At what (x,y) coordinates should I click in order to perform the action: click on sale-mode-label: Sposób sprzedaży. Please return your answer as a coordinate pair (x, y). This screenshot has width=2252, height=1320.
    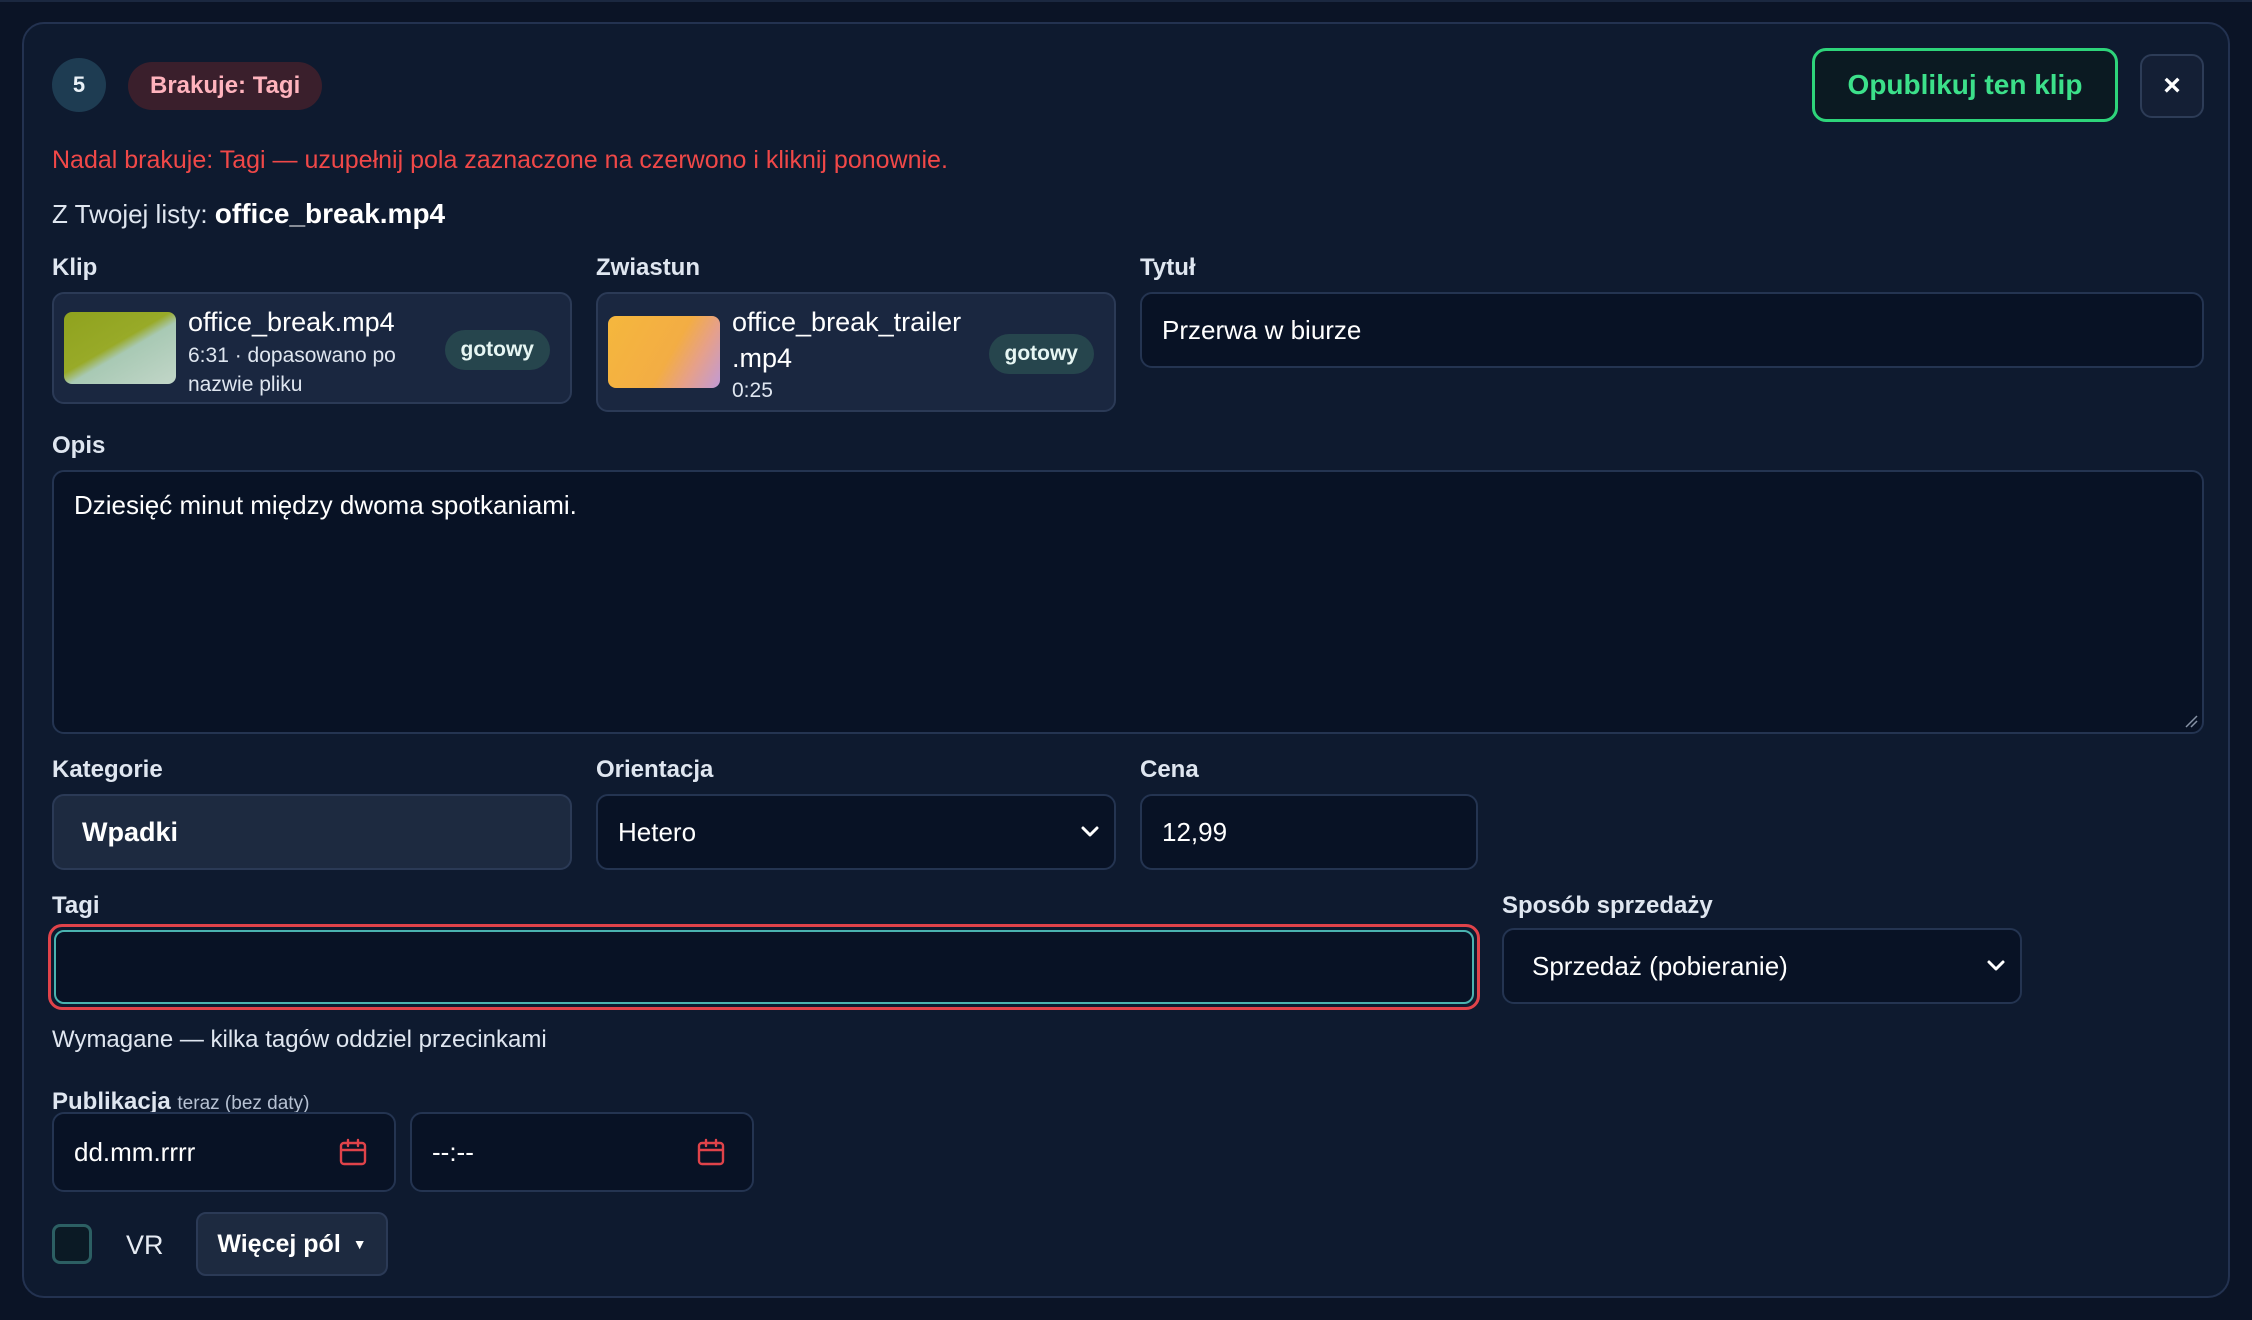
    Looking at the image, I should click on (1607, 905).